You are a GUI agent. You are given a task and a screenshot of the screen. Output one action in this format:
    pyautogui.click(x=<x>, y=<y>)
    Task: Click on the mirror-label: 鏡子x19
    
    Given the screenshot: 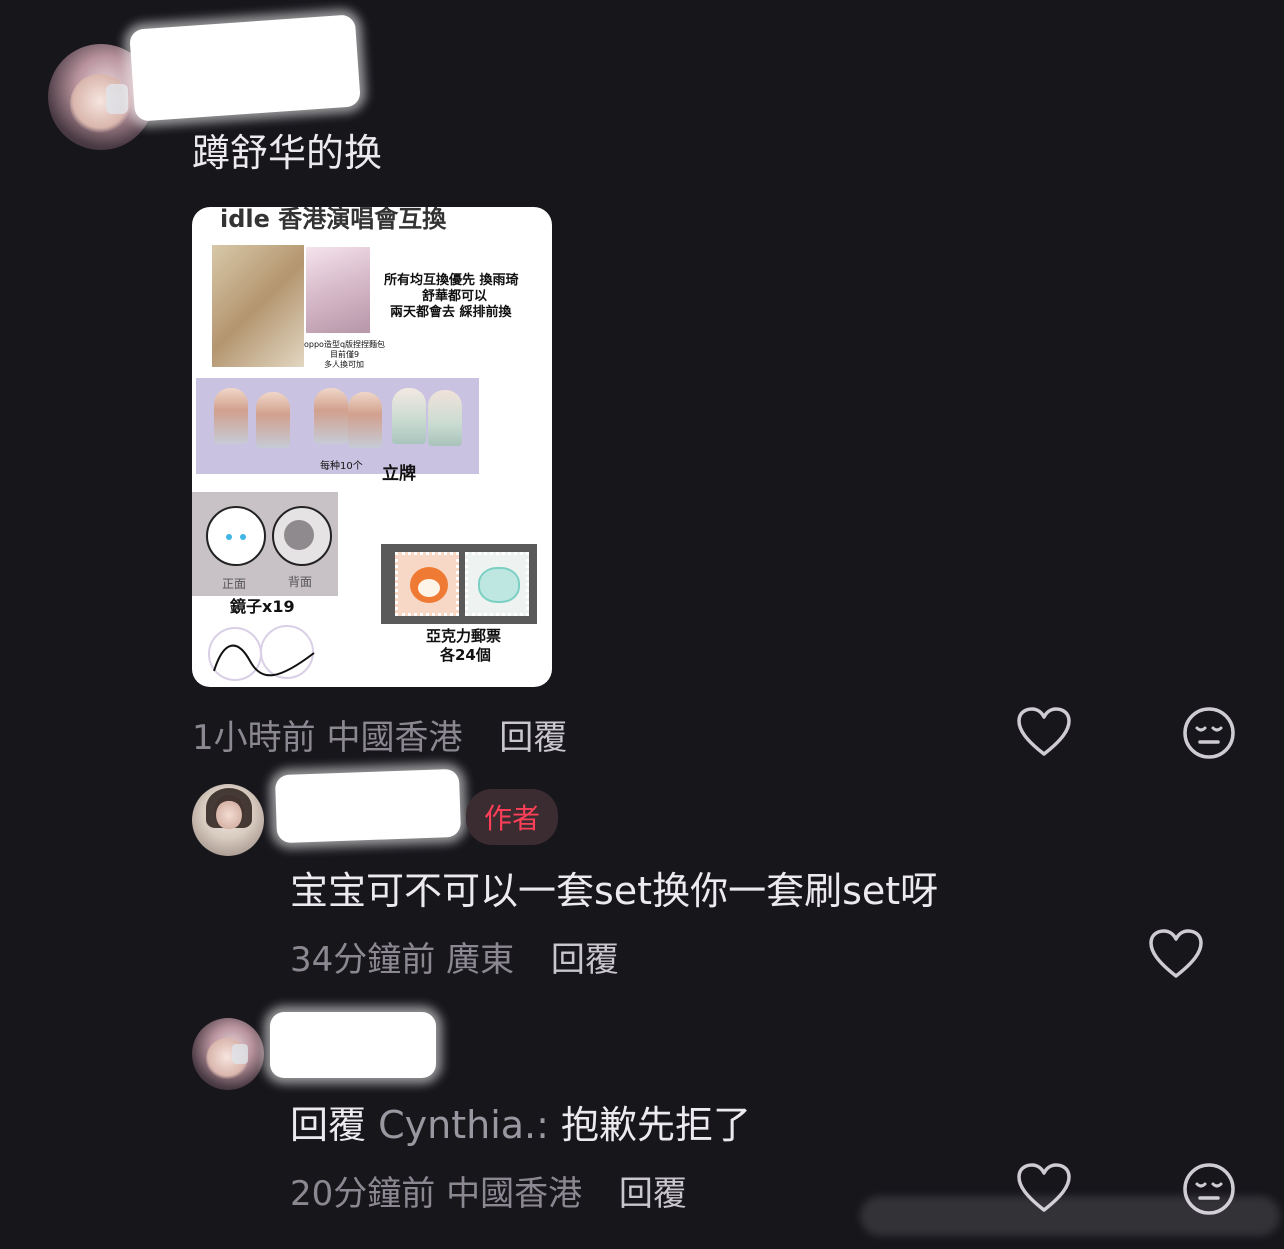 What is the action you would take?
    pyautogui.click(x=262, y=606)
    